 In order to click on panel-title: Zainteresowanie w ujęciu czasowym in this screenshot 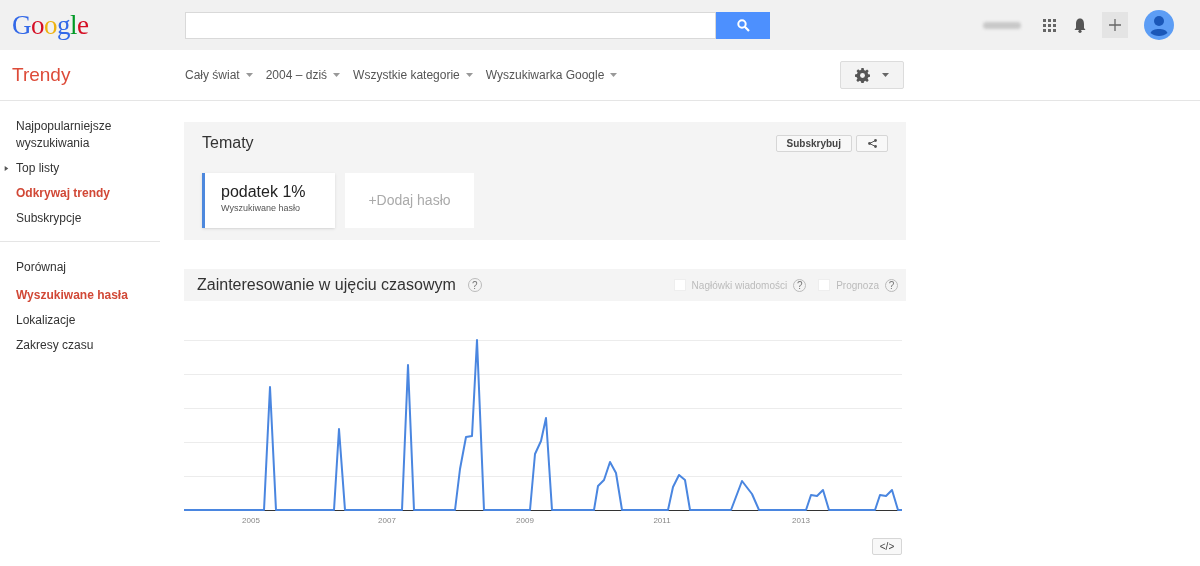, I will do `click(326, 285)`.